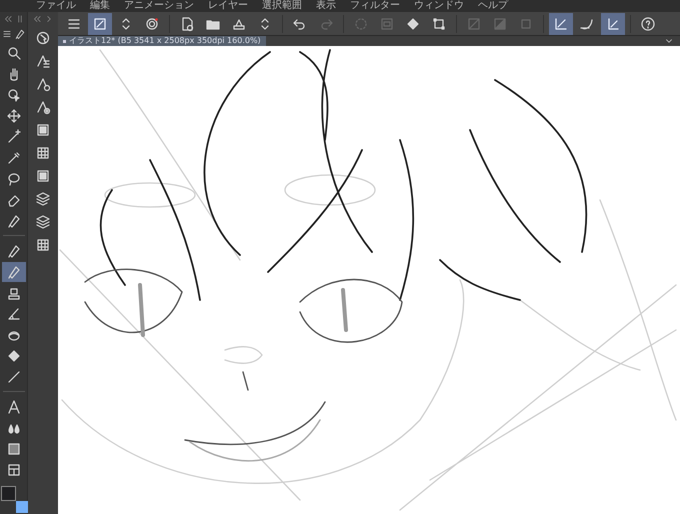  Describe the element at coordinates (439, 6) in the screenshot. I see `menu-item: ウィンドウ` at that location.